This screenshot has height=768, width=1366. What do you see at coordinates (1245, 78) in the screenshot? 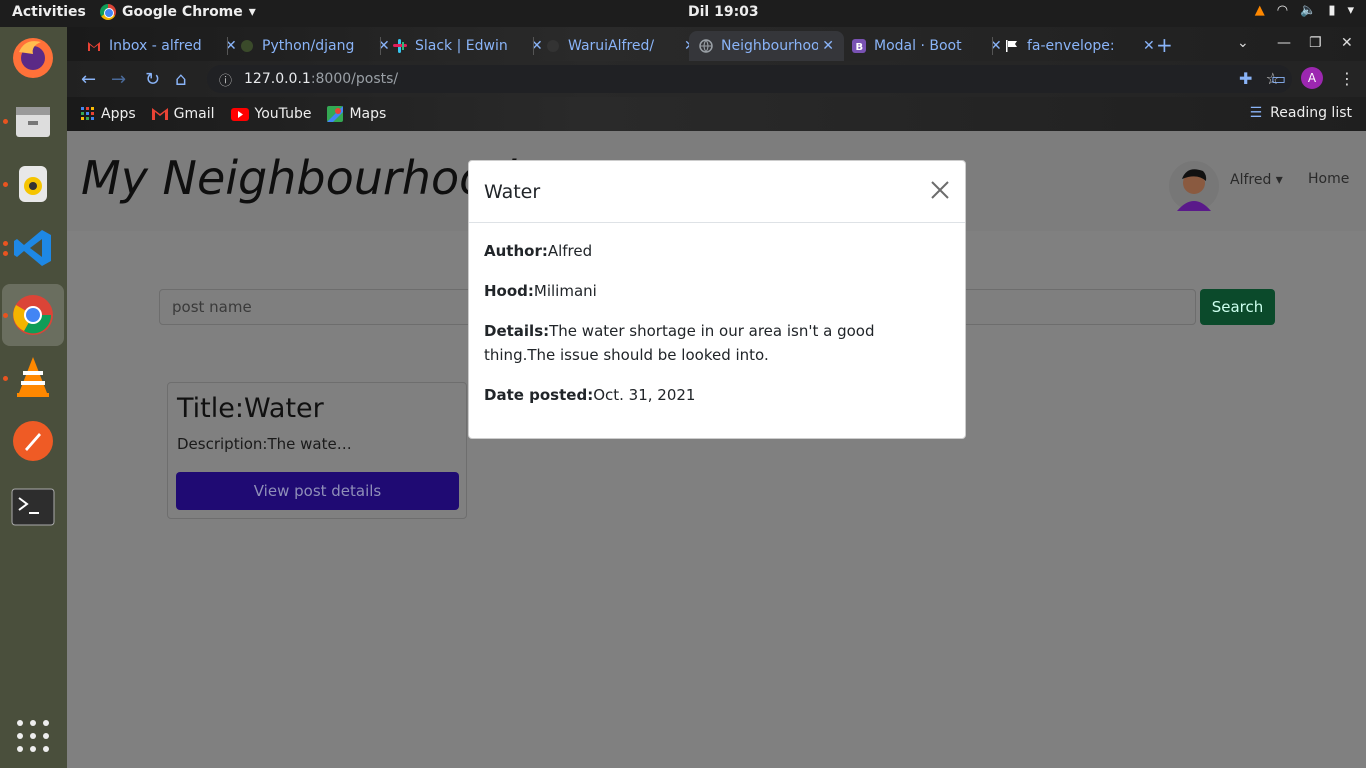
I see `extensions-icon: ✚` at bounding box center [1245, 78].